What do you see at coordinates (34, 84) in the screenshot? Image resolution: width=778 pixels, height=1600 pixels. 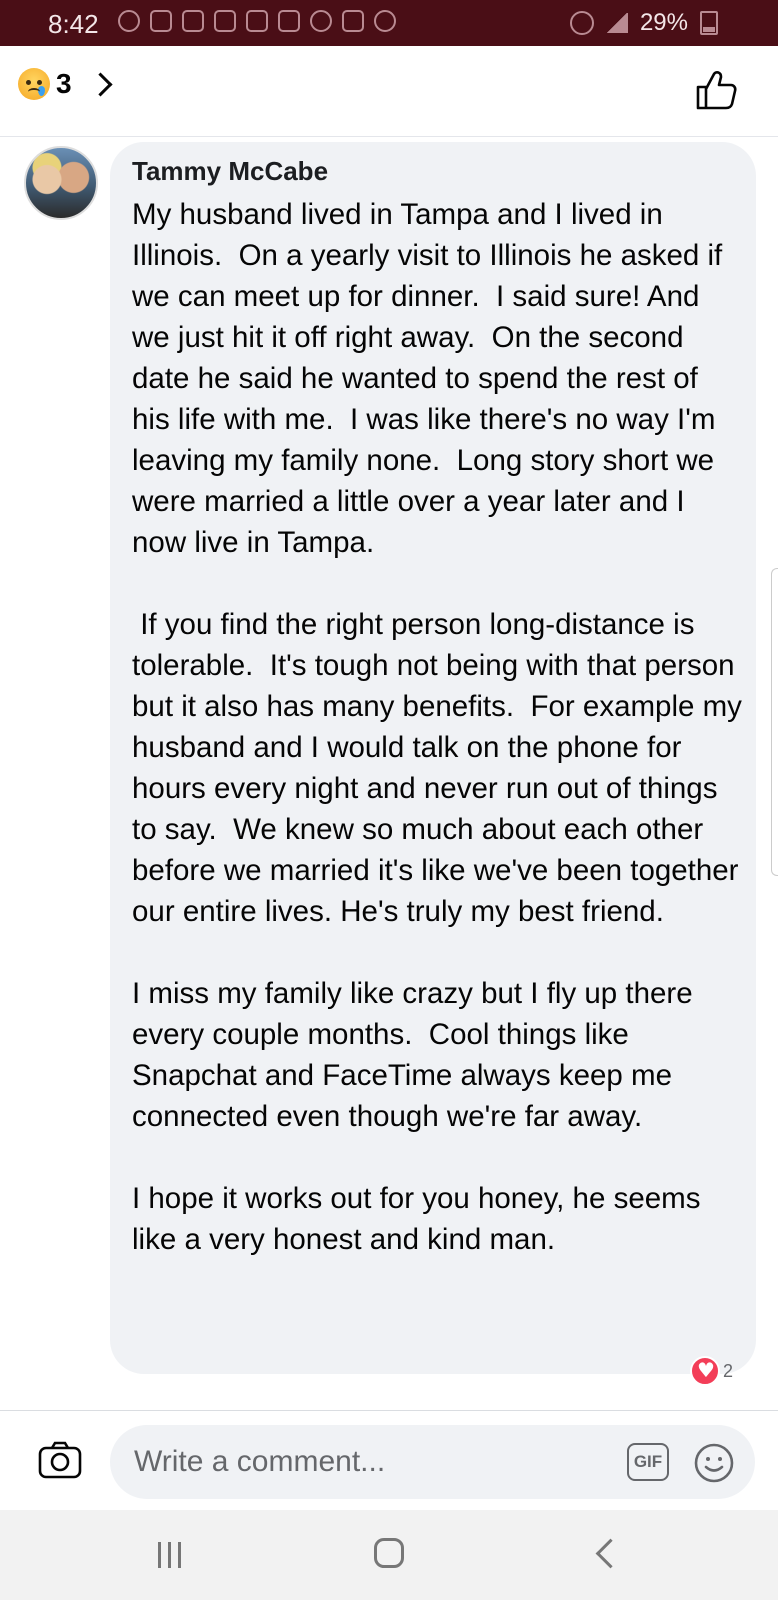 I see `sad-reaction-icon` at bounding box center [34, 84].